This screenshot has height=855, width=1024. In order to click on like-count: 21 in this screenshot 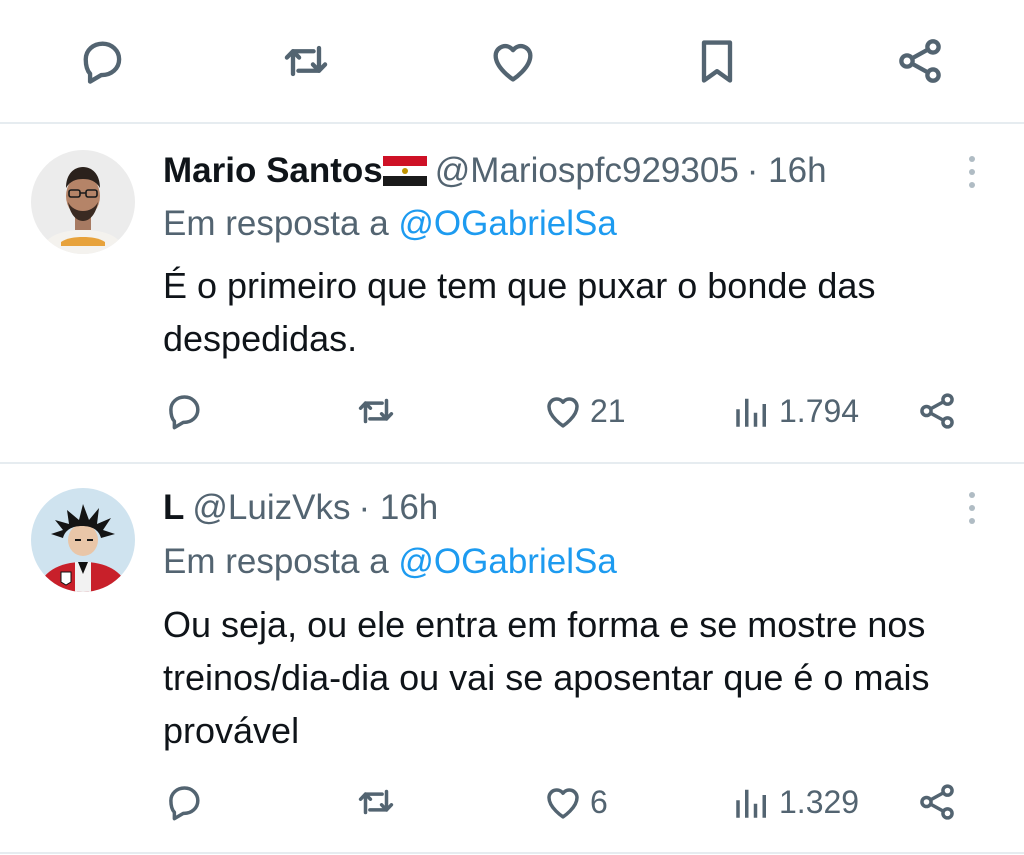, I will do `click(608, 410)`.